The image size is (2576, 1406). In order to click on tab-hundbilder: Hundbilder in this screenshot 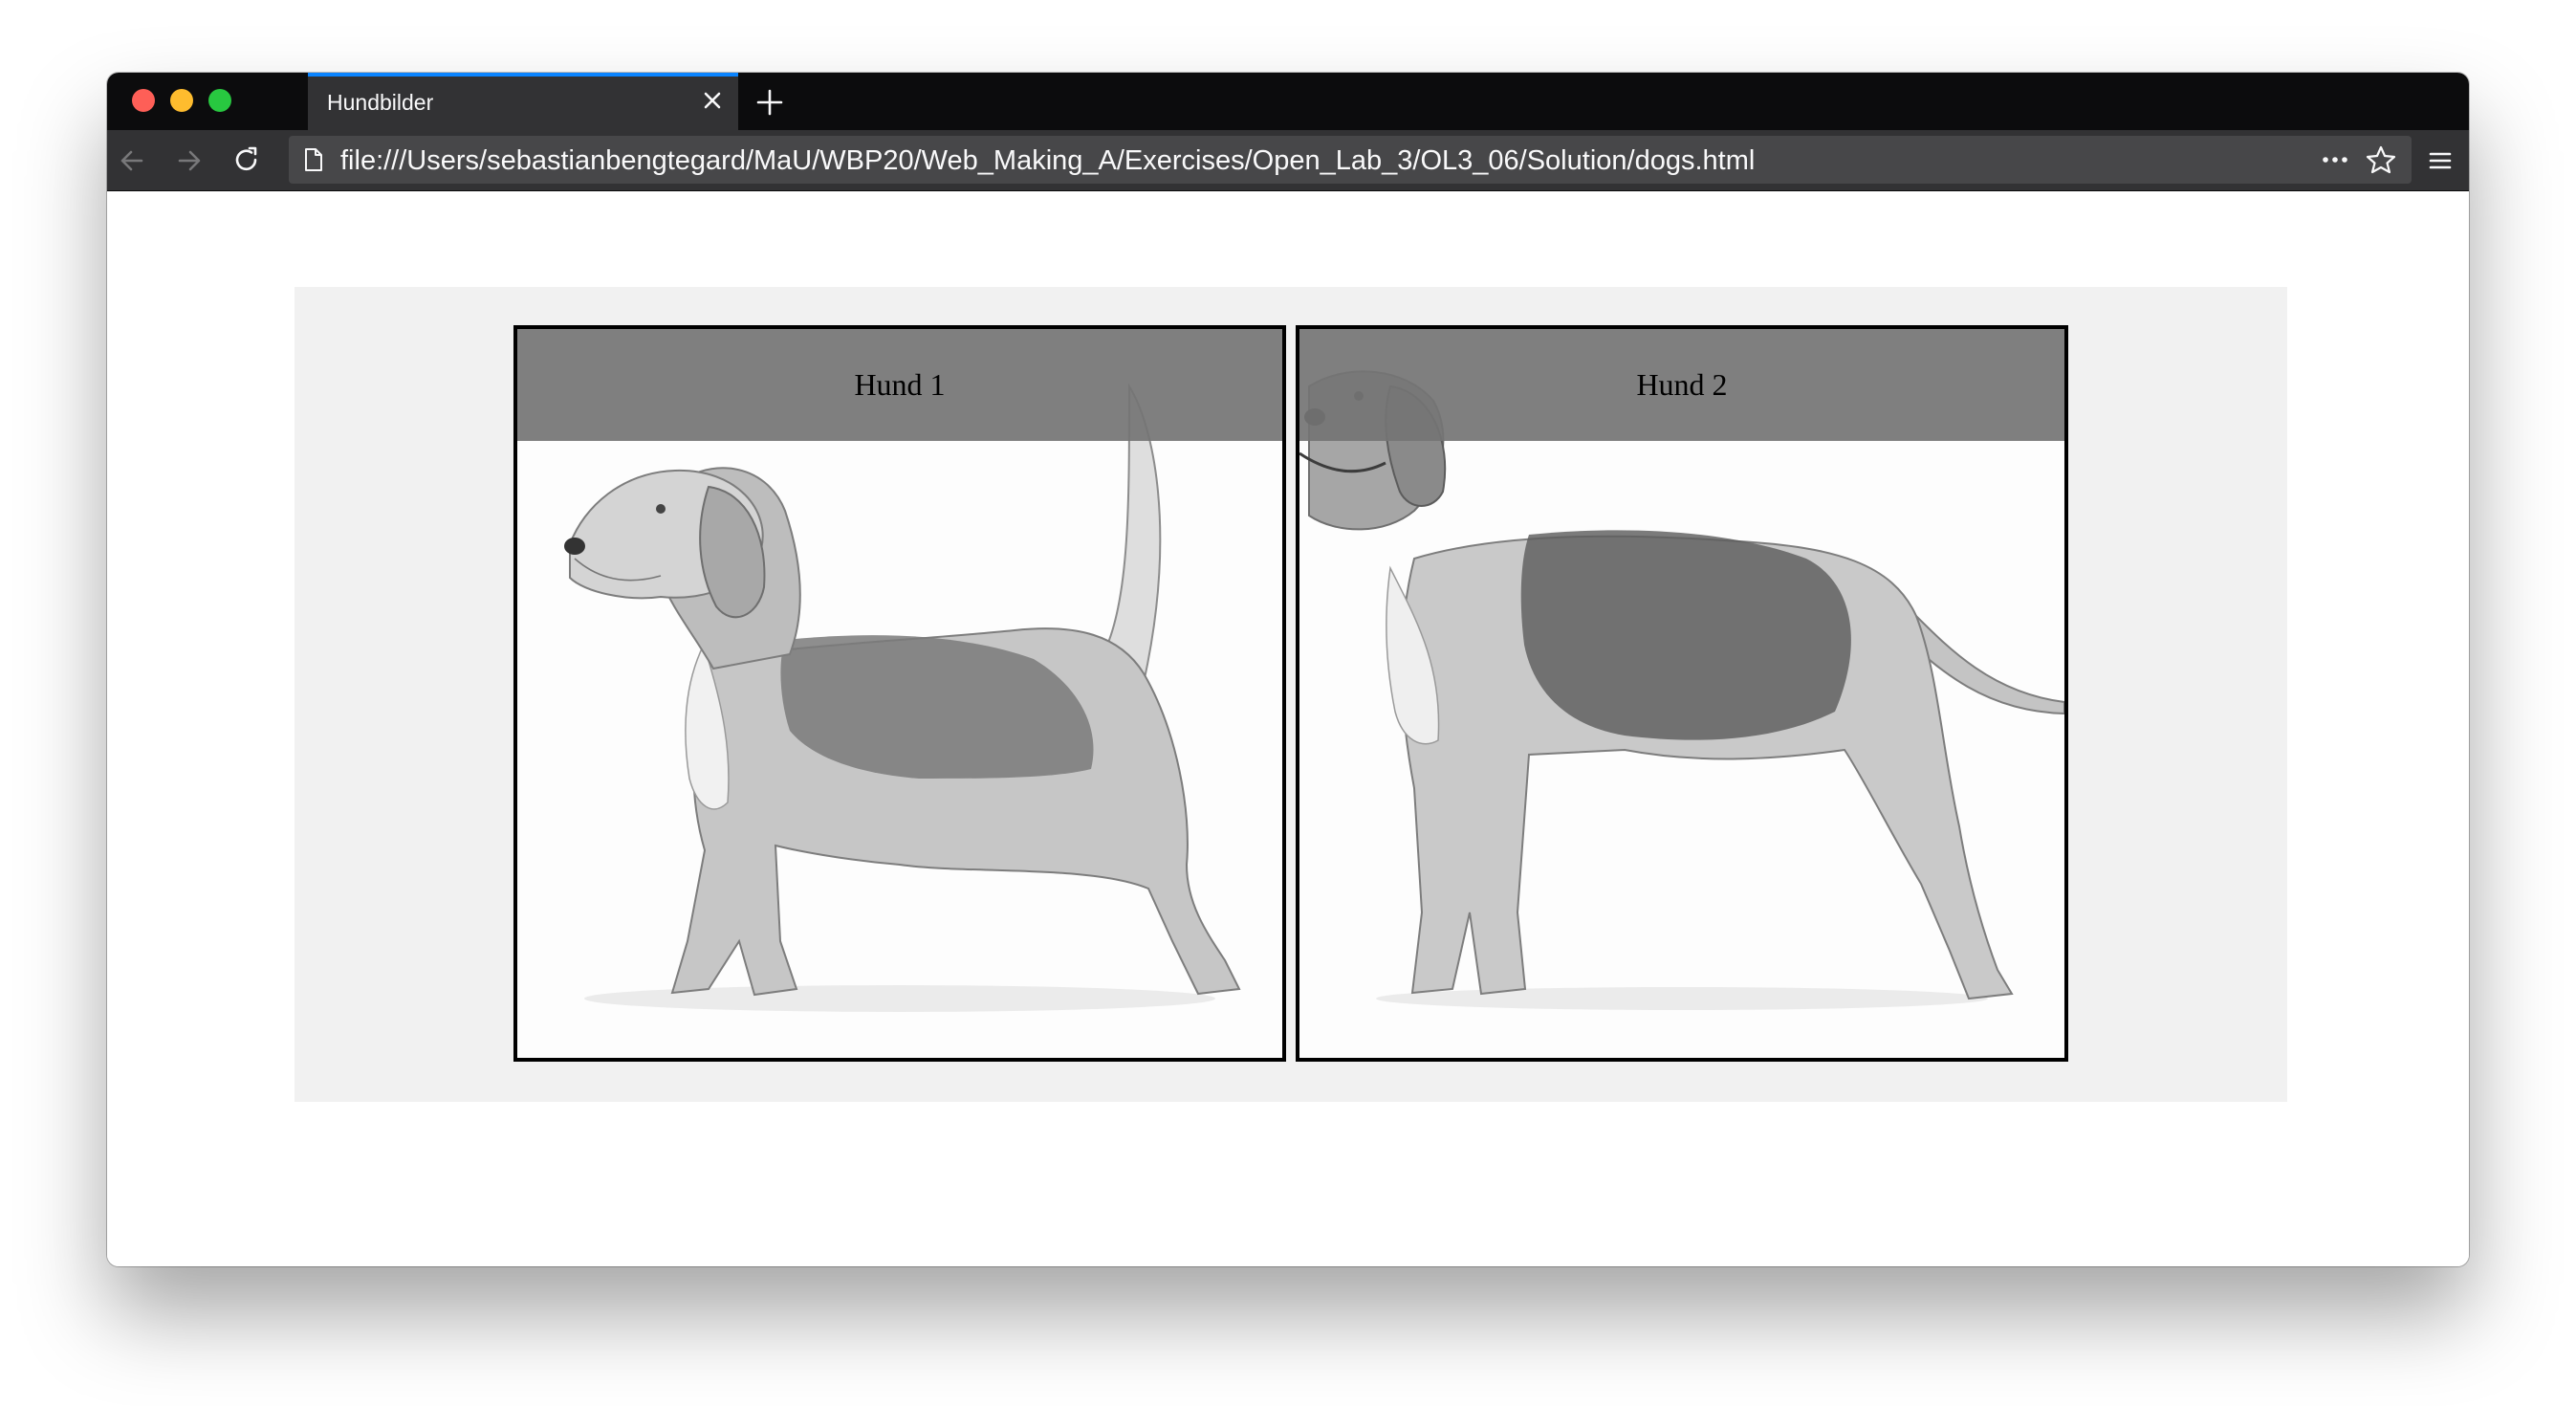, I will do `click(523, 101)`.